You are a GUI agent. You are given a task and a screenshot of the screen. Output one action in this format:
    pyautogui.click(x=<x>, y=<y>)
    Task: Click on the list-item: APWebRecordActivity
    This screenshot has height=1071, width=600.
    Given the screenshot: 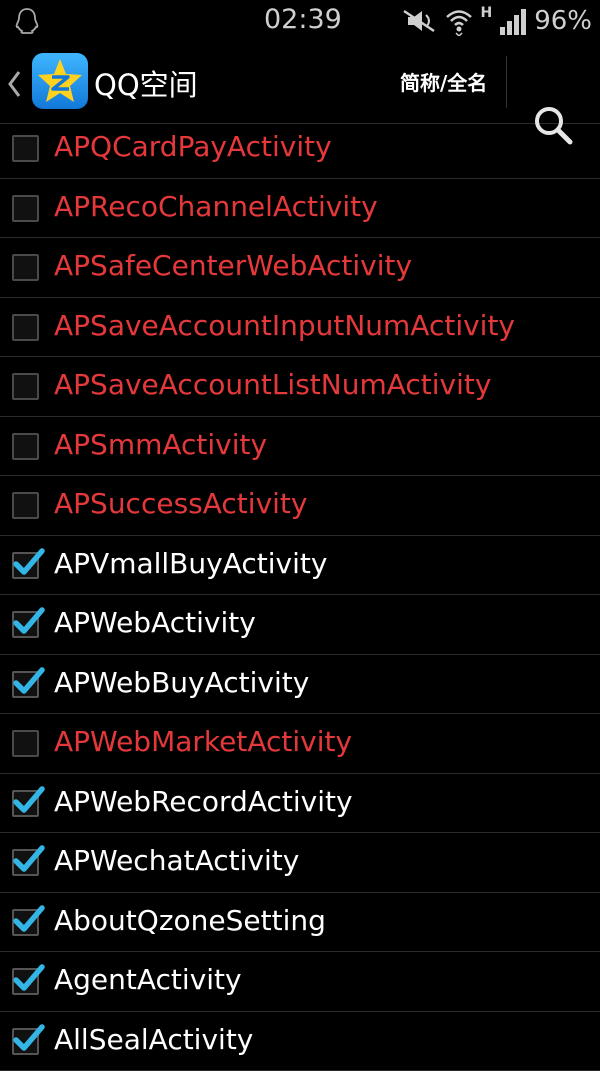 What is the action you would take?
    pyautogui.click(x=300, y=804)
    